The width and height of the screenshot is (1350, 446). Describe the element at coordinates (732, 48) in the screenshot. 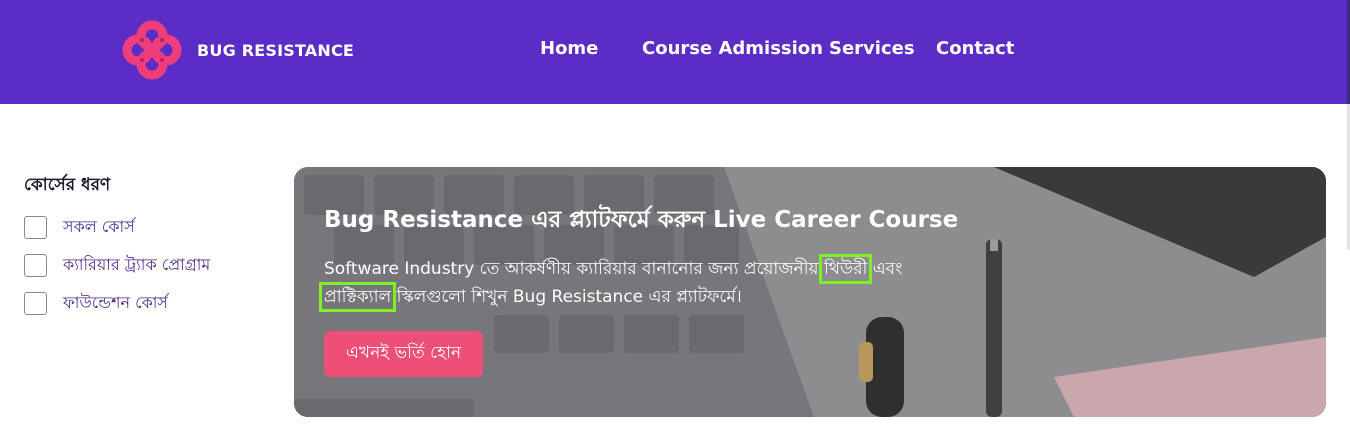

I see `nav-course-admission: Course Admission` at that location.